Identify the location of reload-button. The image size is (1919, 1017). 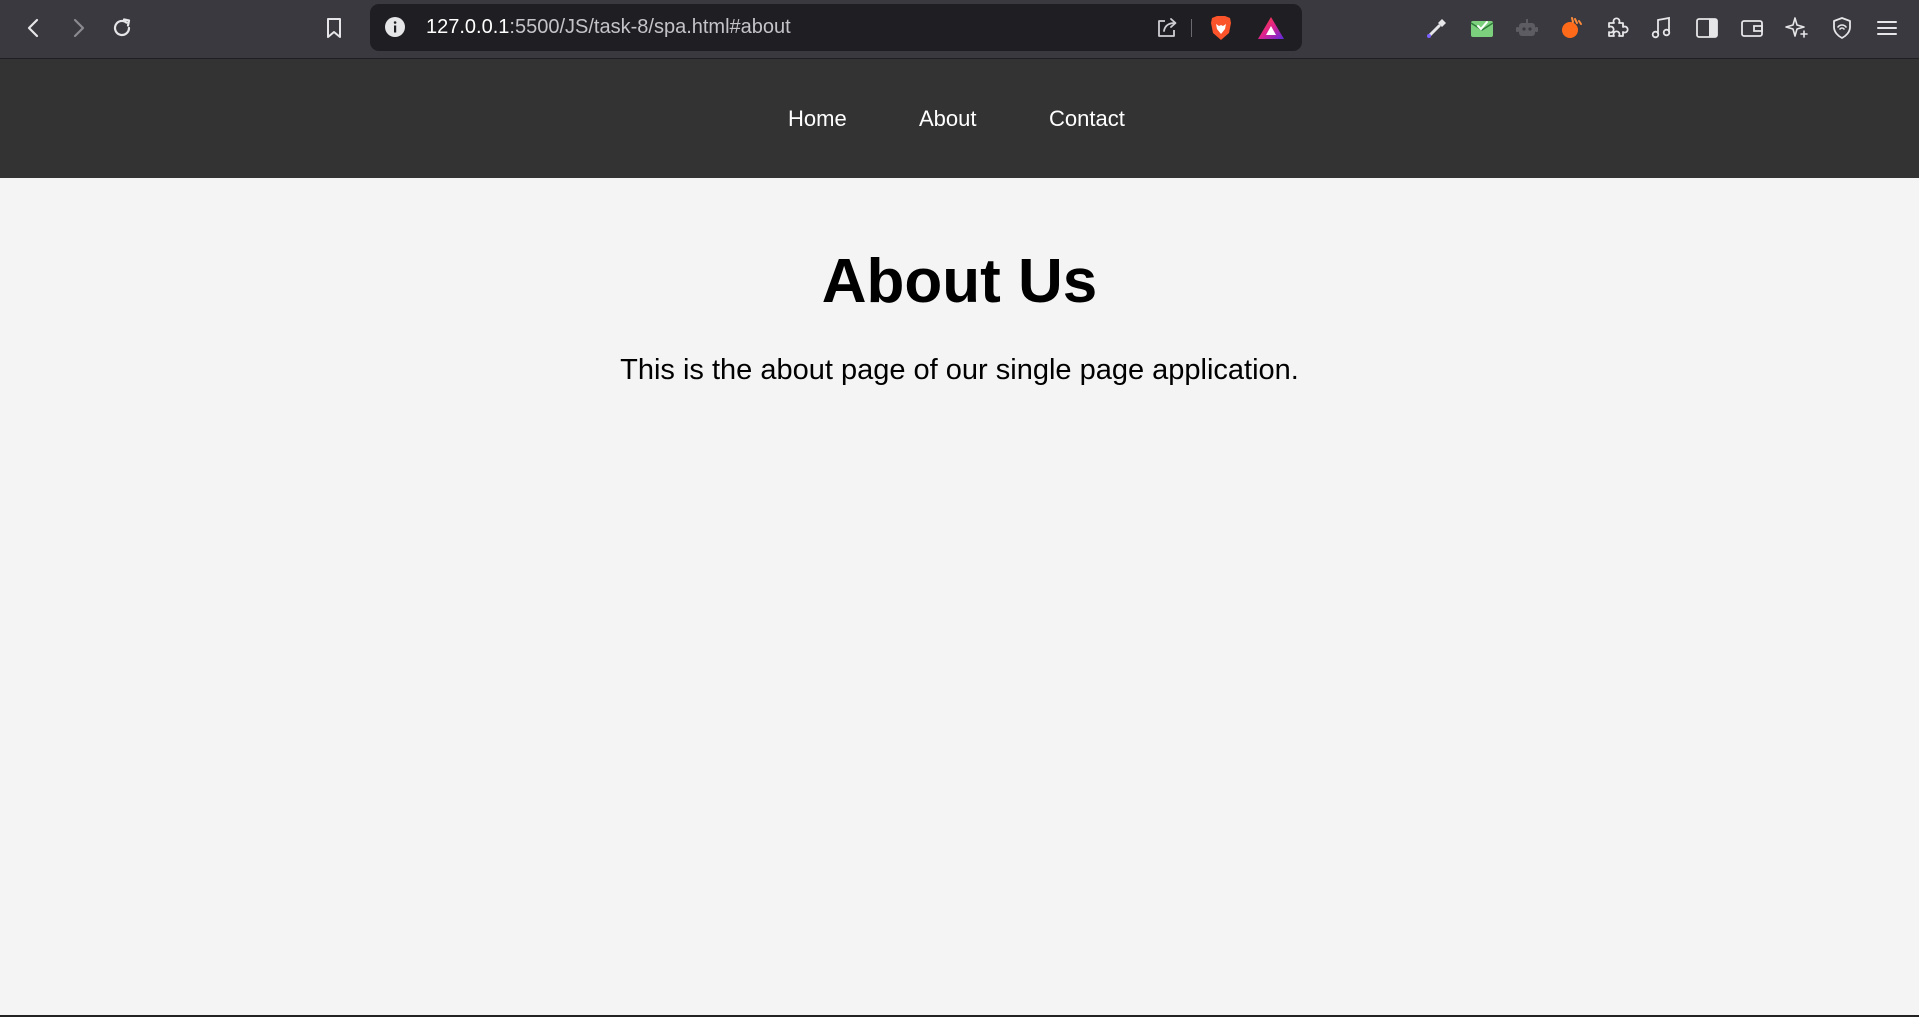
(122, 28).